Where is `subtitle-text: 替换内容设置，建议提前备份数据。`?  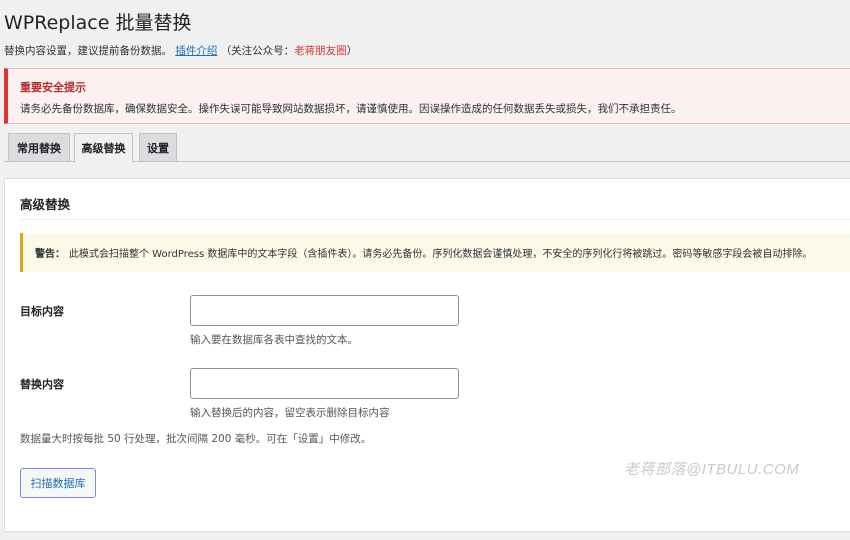 subtitle-text: 替换内容设置，建议提前备份数据。 is located at coordinates (88, 51).